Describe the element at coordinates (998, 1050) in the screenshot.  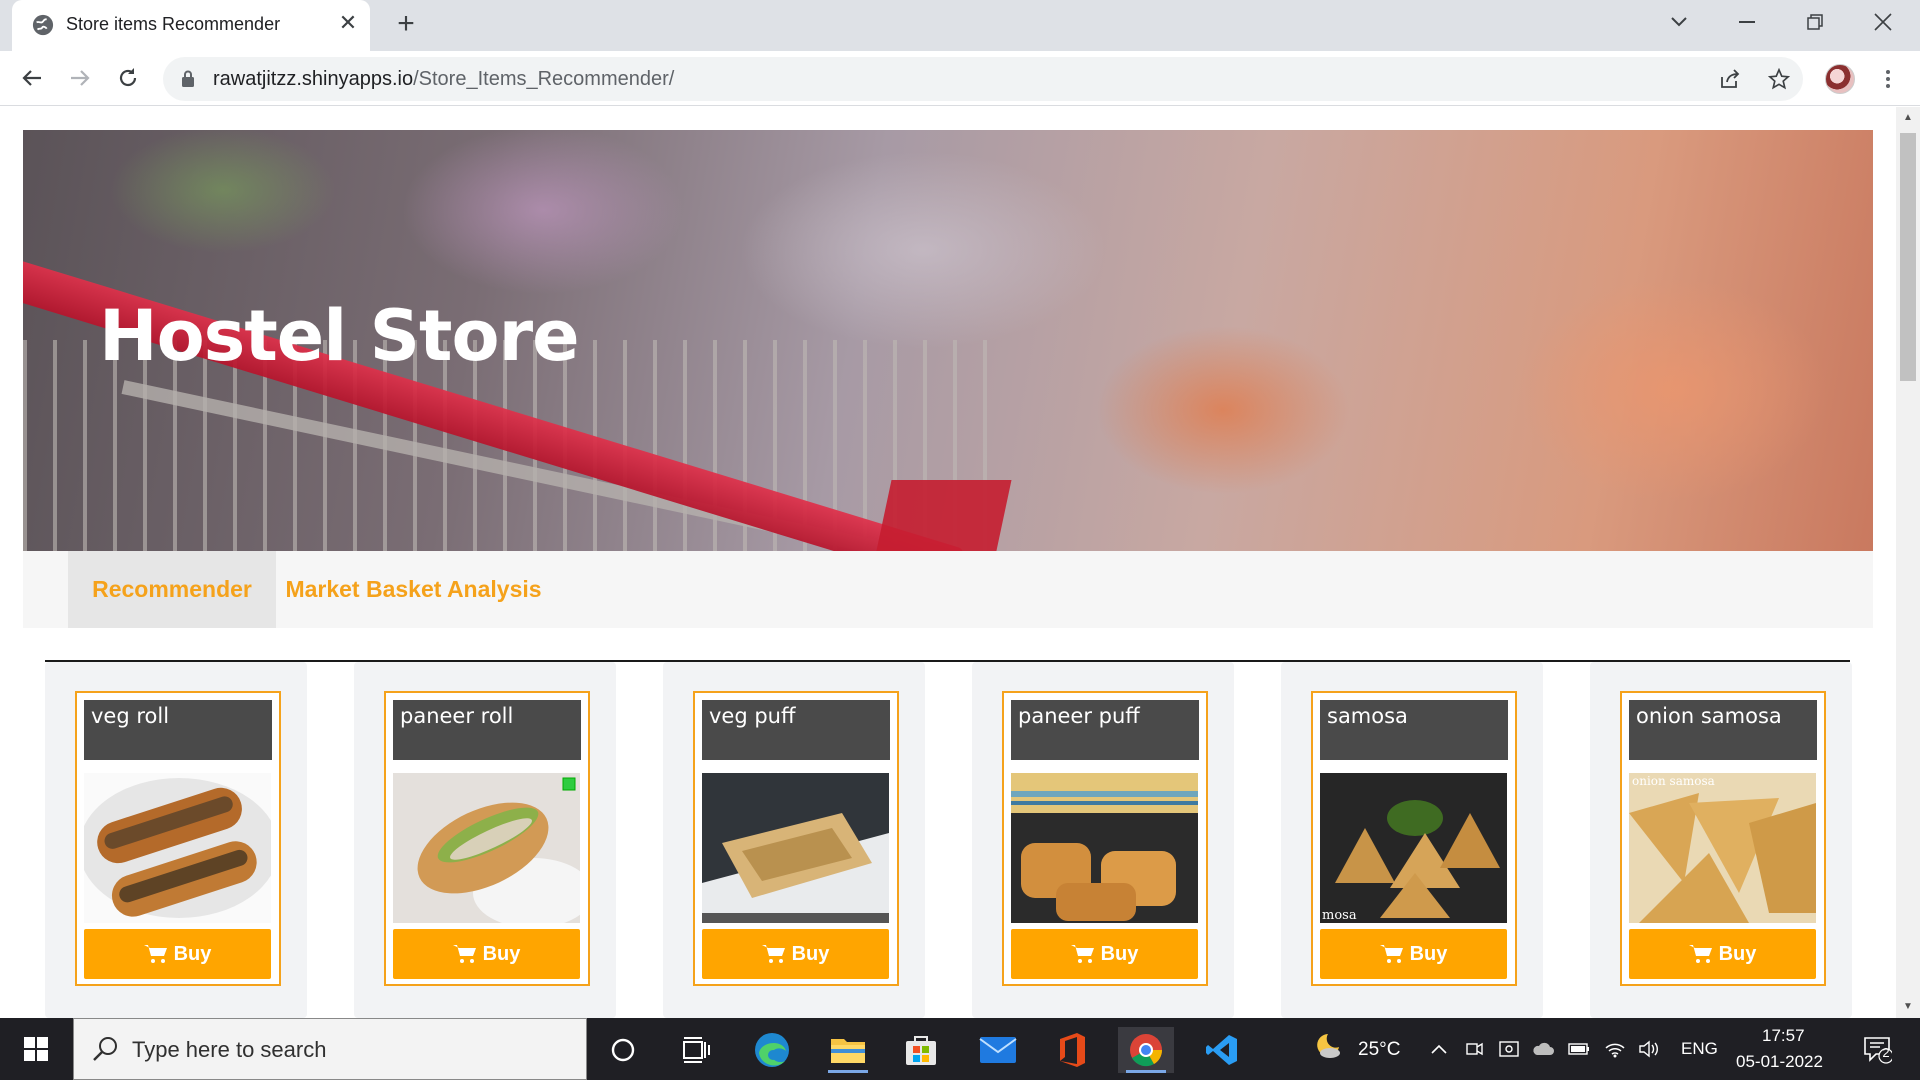
I see `mail-icon` at that location.